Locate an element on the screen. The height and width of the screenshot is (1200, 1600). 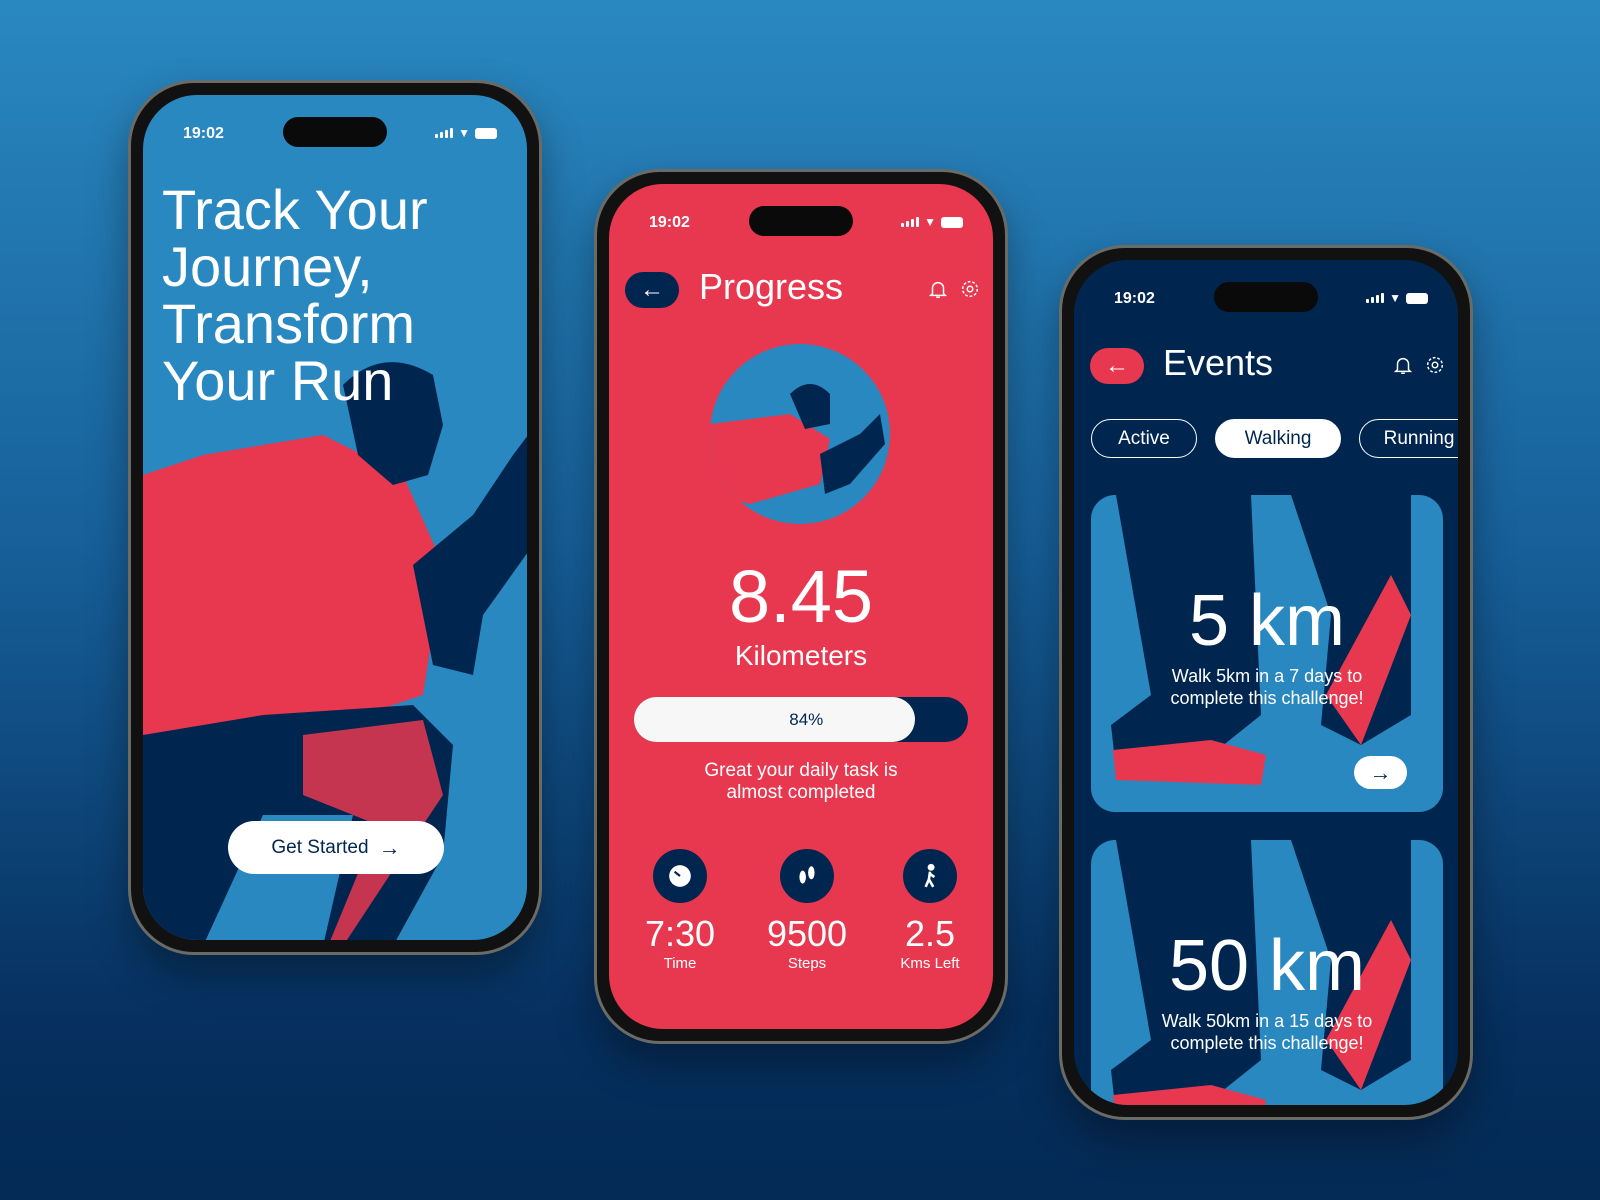
runner-avatar-image is located at coordinates (800, 434).